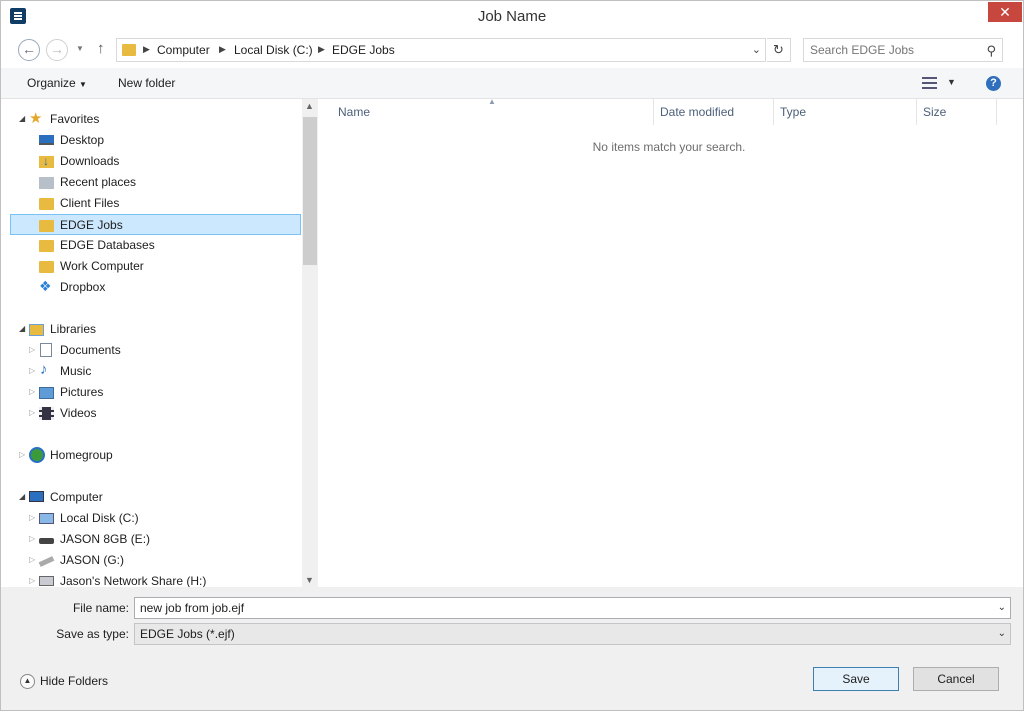  Describe the element at coordinates (101, 48) in the screenshot. I see `up-arrow-icon: ↑` at that location.